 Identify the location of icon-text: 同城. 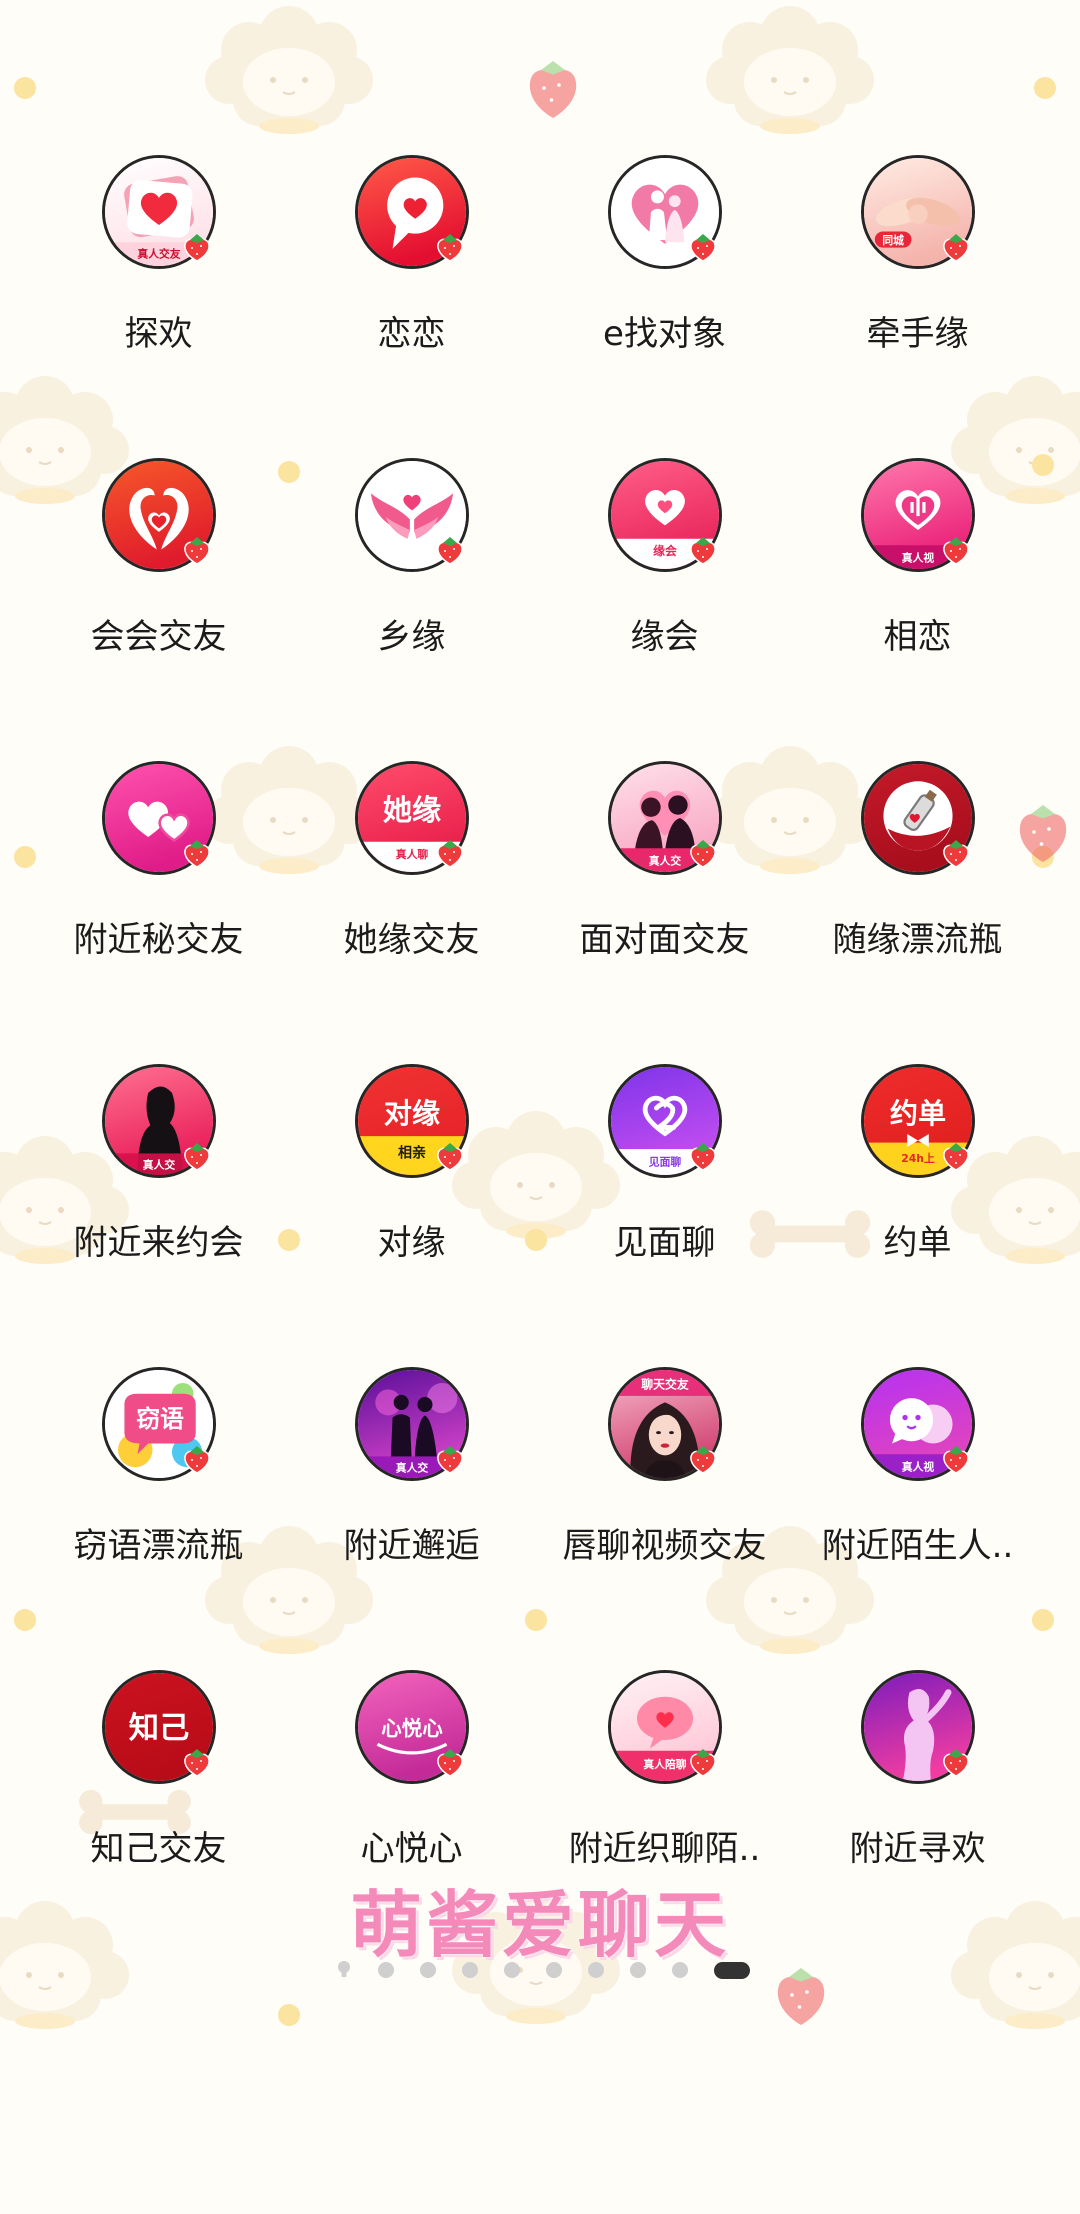
(893, 240).